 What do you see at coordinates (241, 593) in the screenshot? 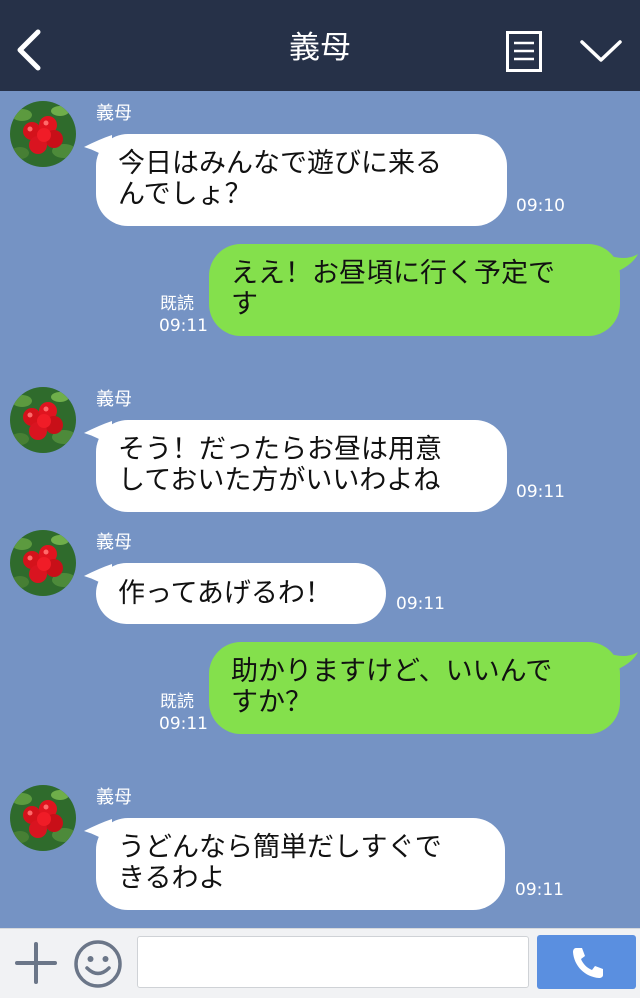
I see `incoming-message-bubble: 作ってあげるわ！` at bounding box center [241, 593].